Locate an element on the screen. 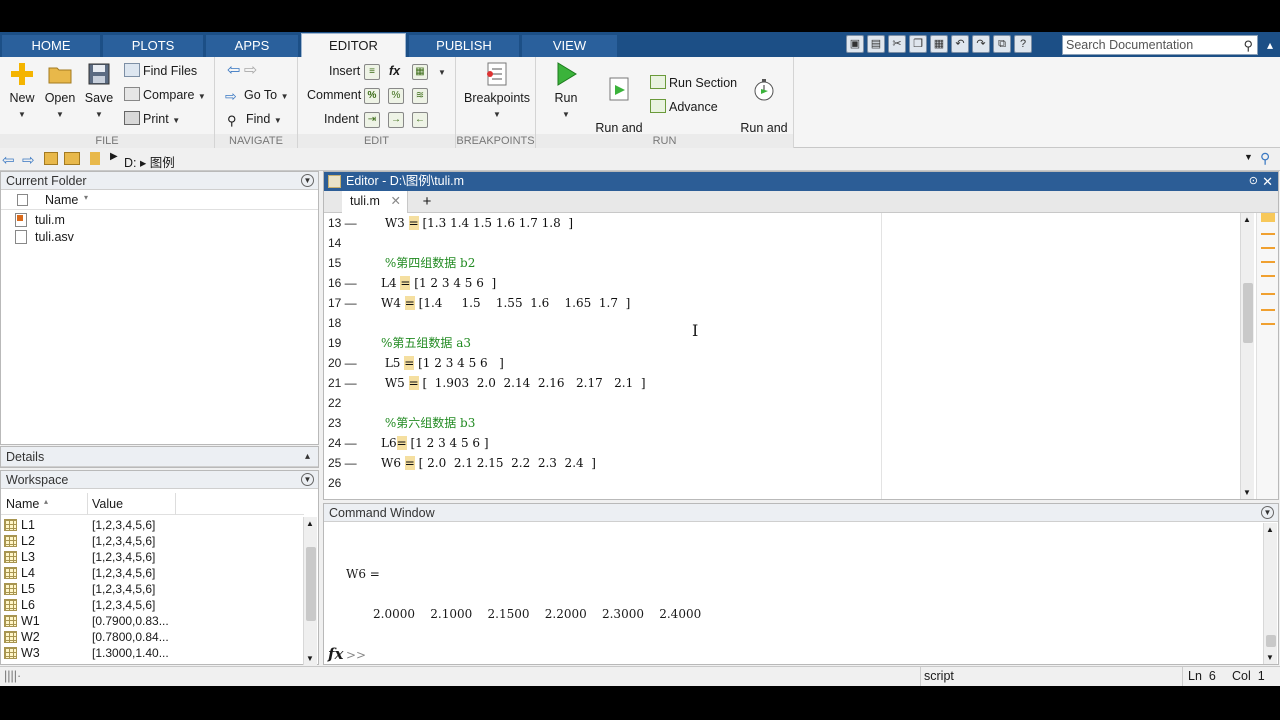 The image size is (1280, 720). code-line: 25 — W6 = [ 2.0 2.1 2.15 2.2 2.3 2.4 ] is located at coordinates (789, 463).